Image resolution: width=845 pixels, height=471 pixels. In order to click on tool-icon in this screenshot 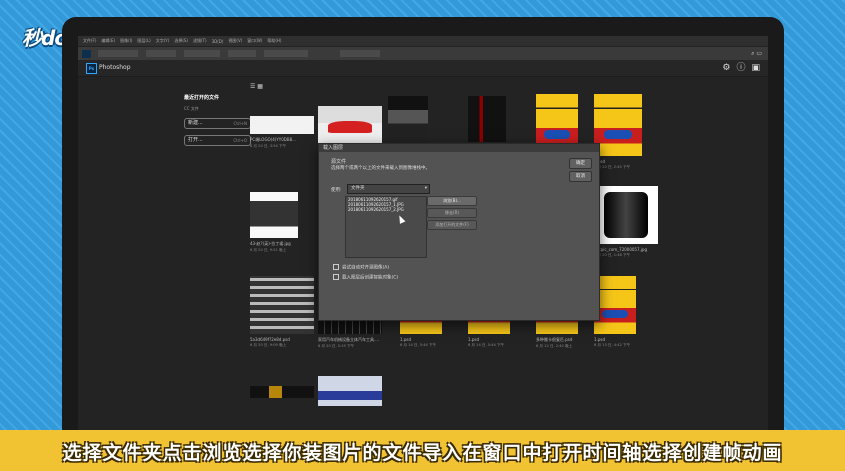, I will do `click(86, 54)`.